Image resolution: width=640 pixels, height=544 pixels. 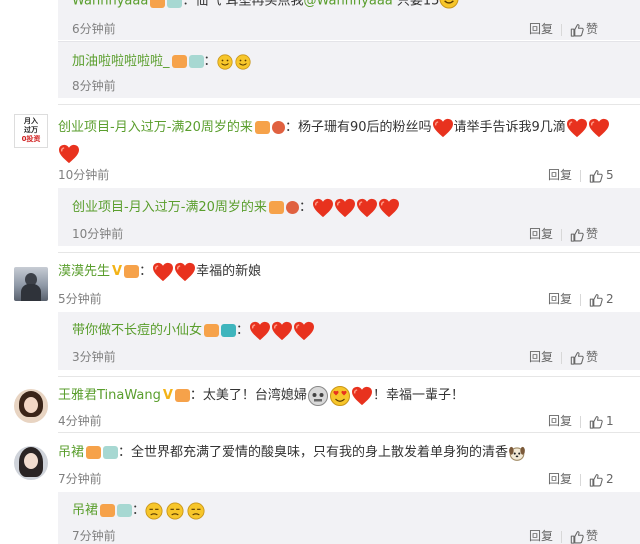 What do you see at coordinates (121, 61) in the screenshot?
I see `reply-author-link: 加油啦啦啦啦啦_` at bounding box center [121, 61].